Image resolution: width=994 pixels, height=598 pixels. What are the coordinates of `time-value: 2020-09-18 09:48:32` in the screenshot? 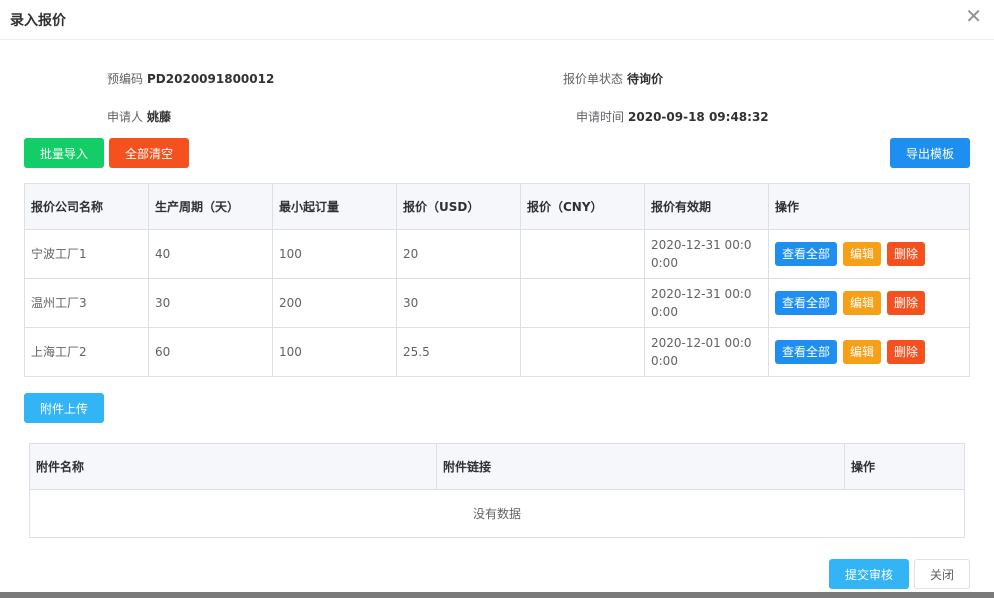 It's located at (698, 117).